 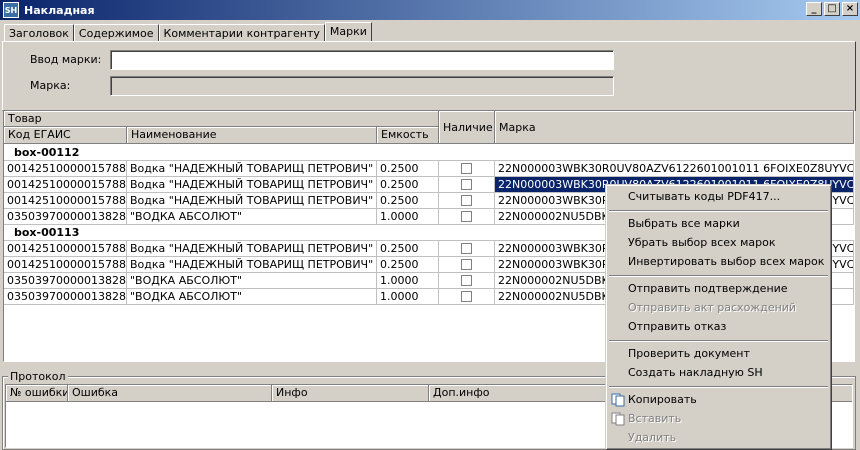 I want to click on tab-marks: Марки, so click(x=348, y=32).